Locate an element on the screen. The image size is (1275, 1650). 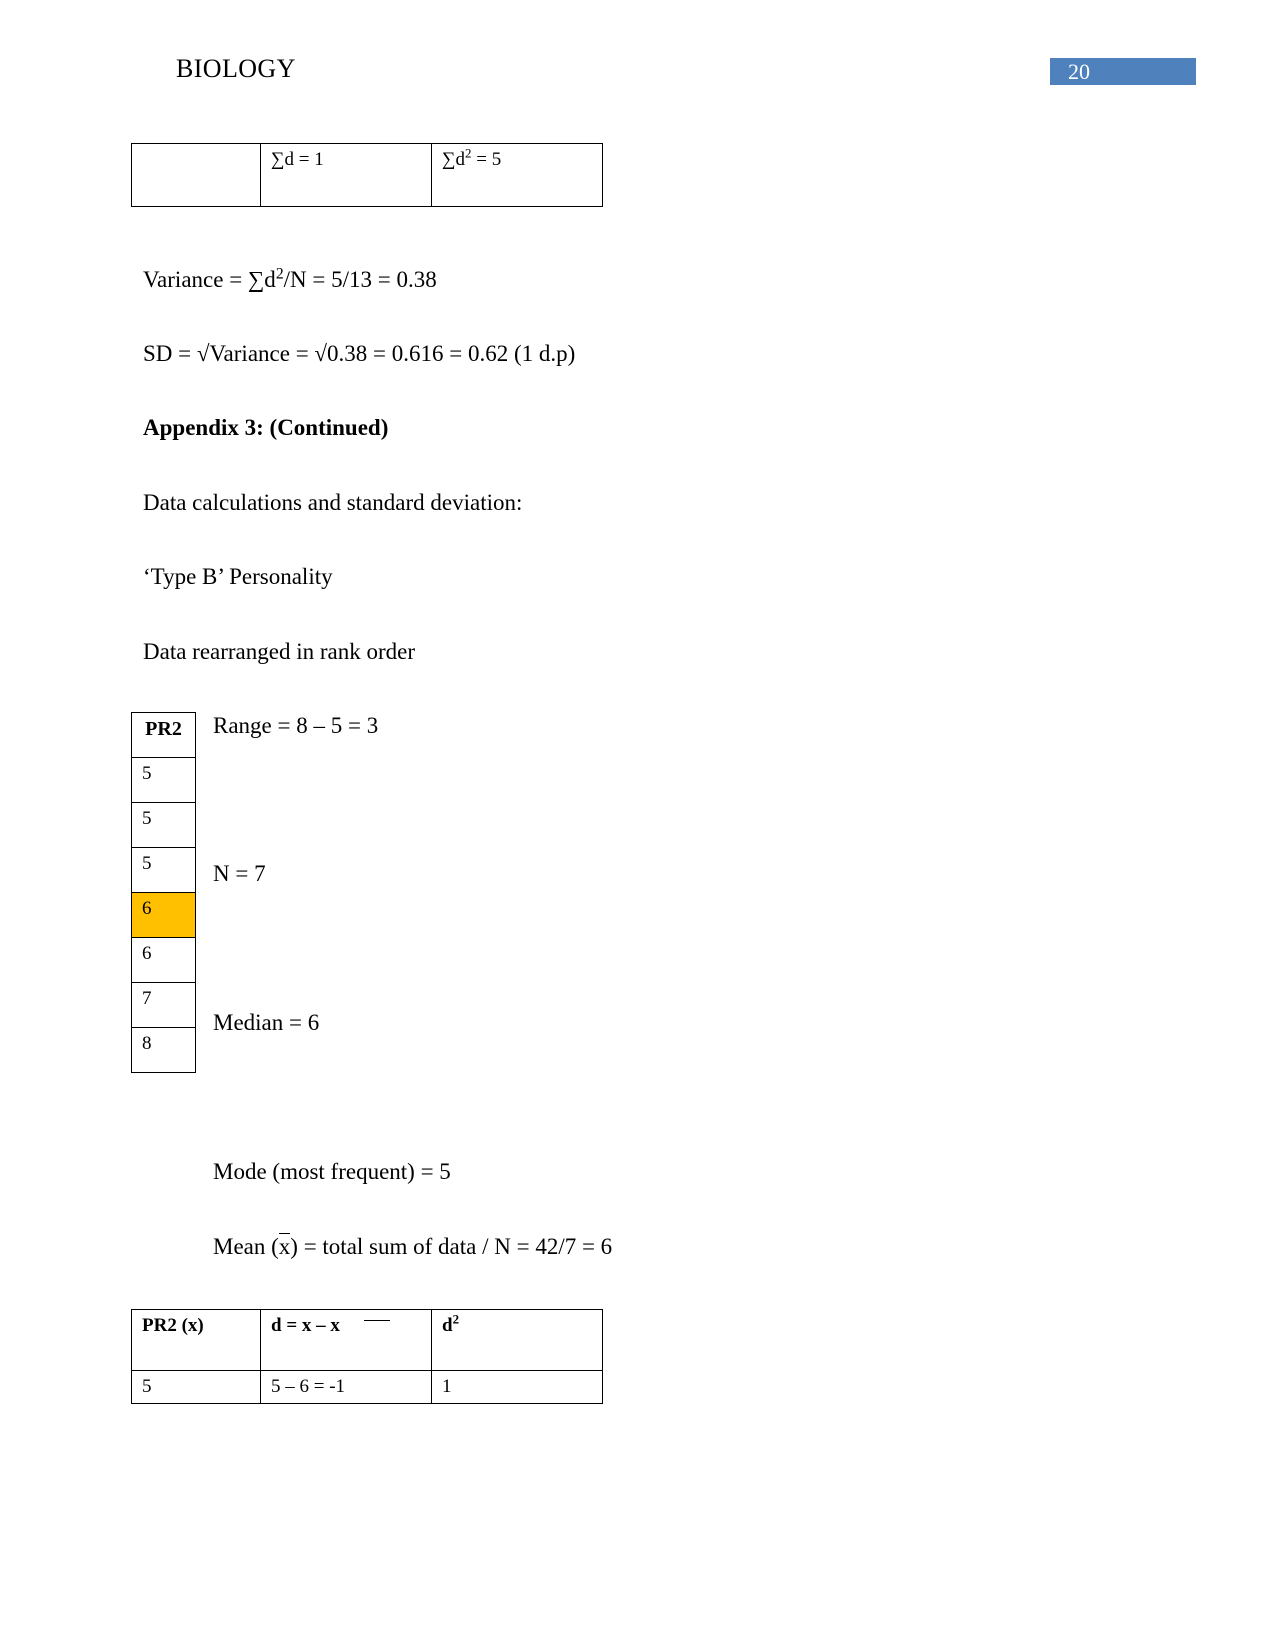
table-row: 7 is located at coordinates (163, 1005).